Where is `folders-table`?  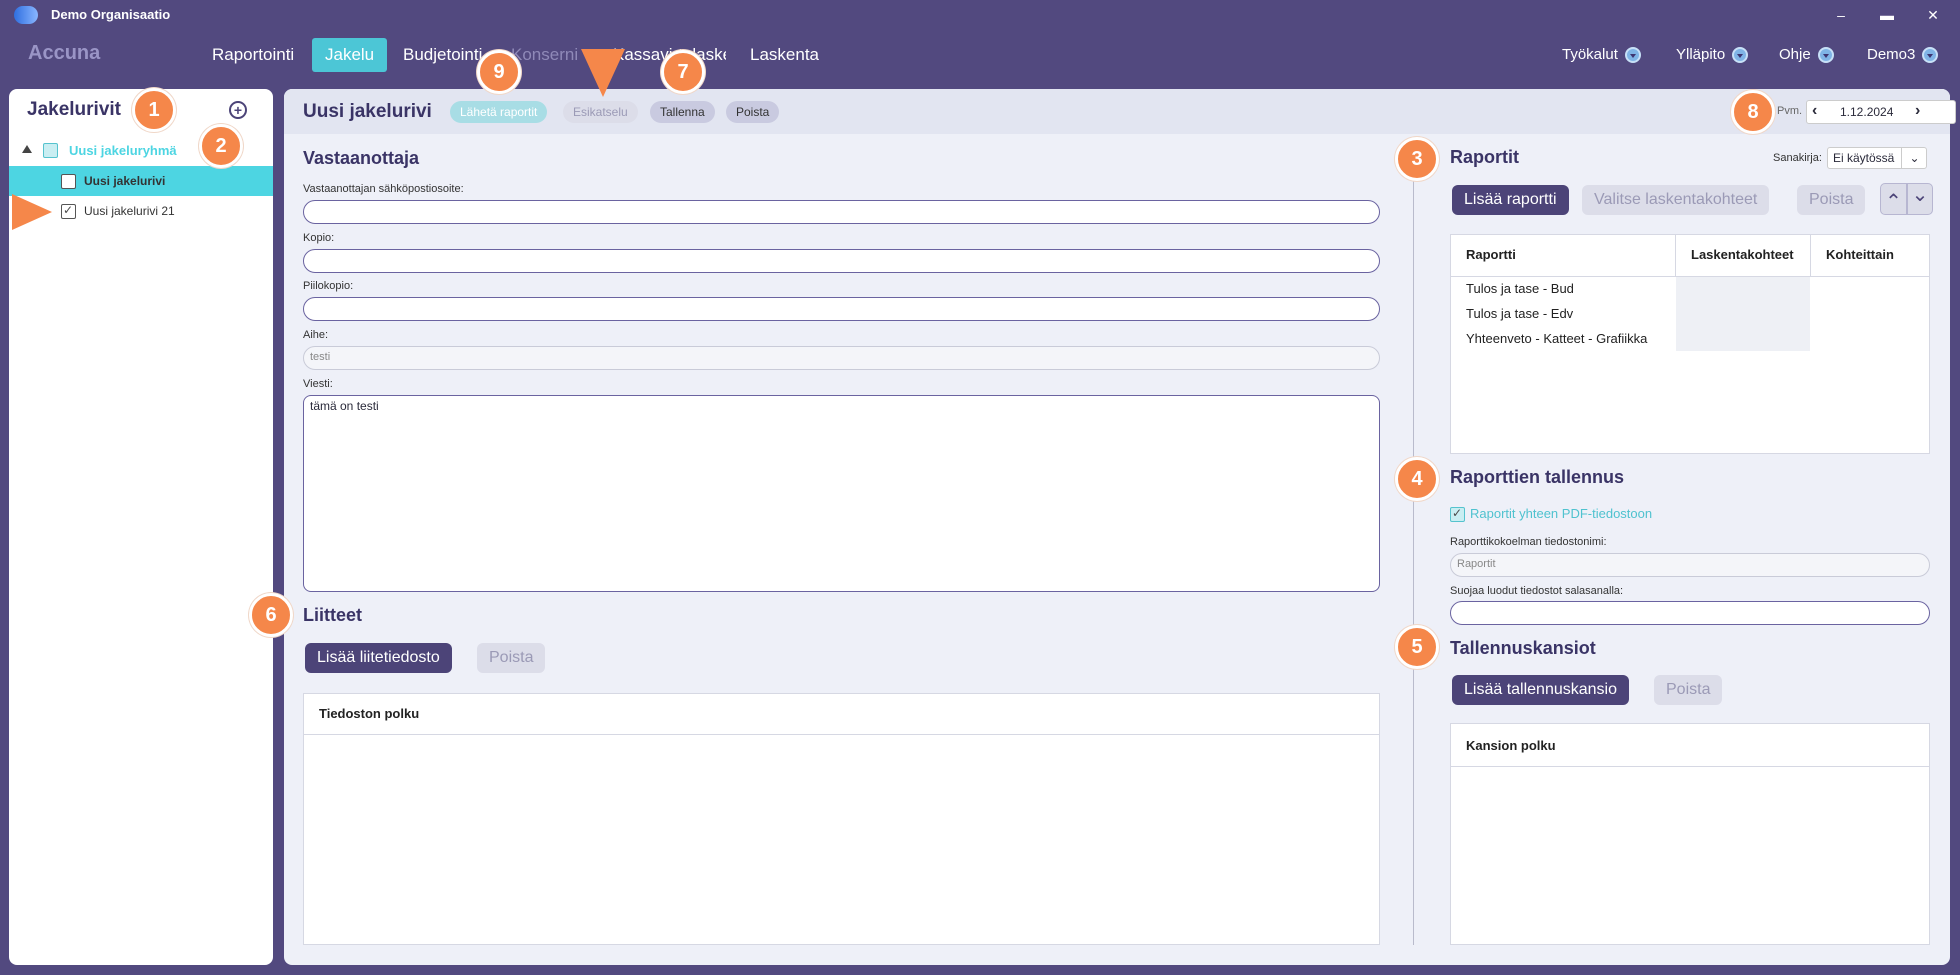
folders-table is located at coordinates (1690, 834).